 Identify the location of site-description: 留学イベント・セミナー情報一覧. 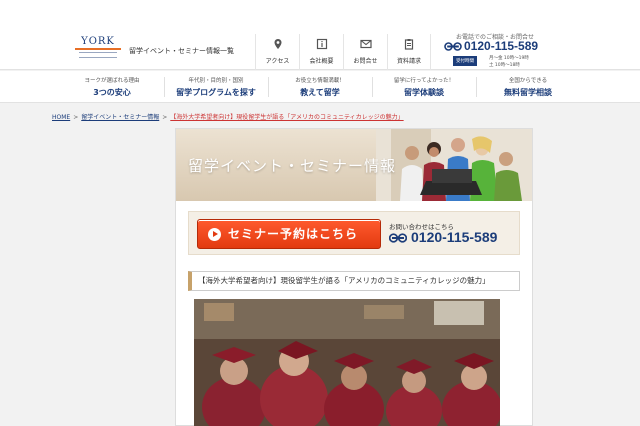
(181, 51).